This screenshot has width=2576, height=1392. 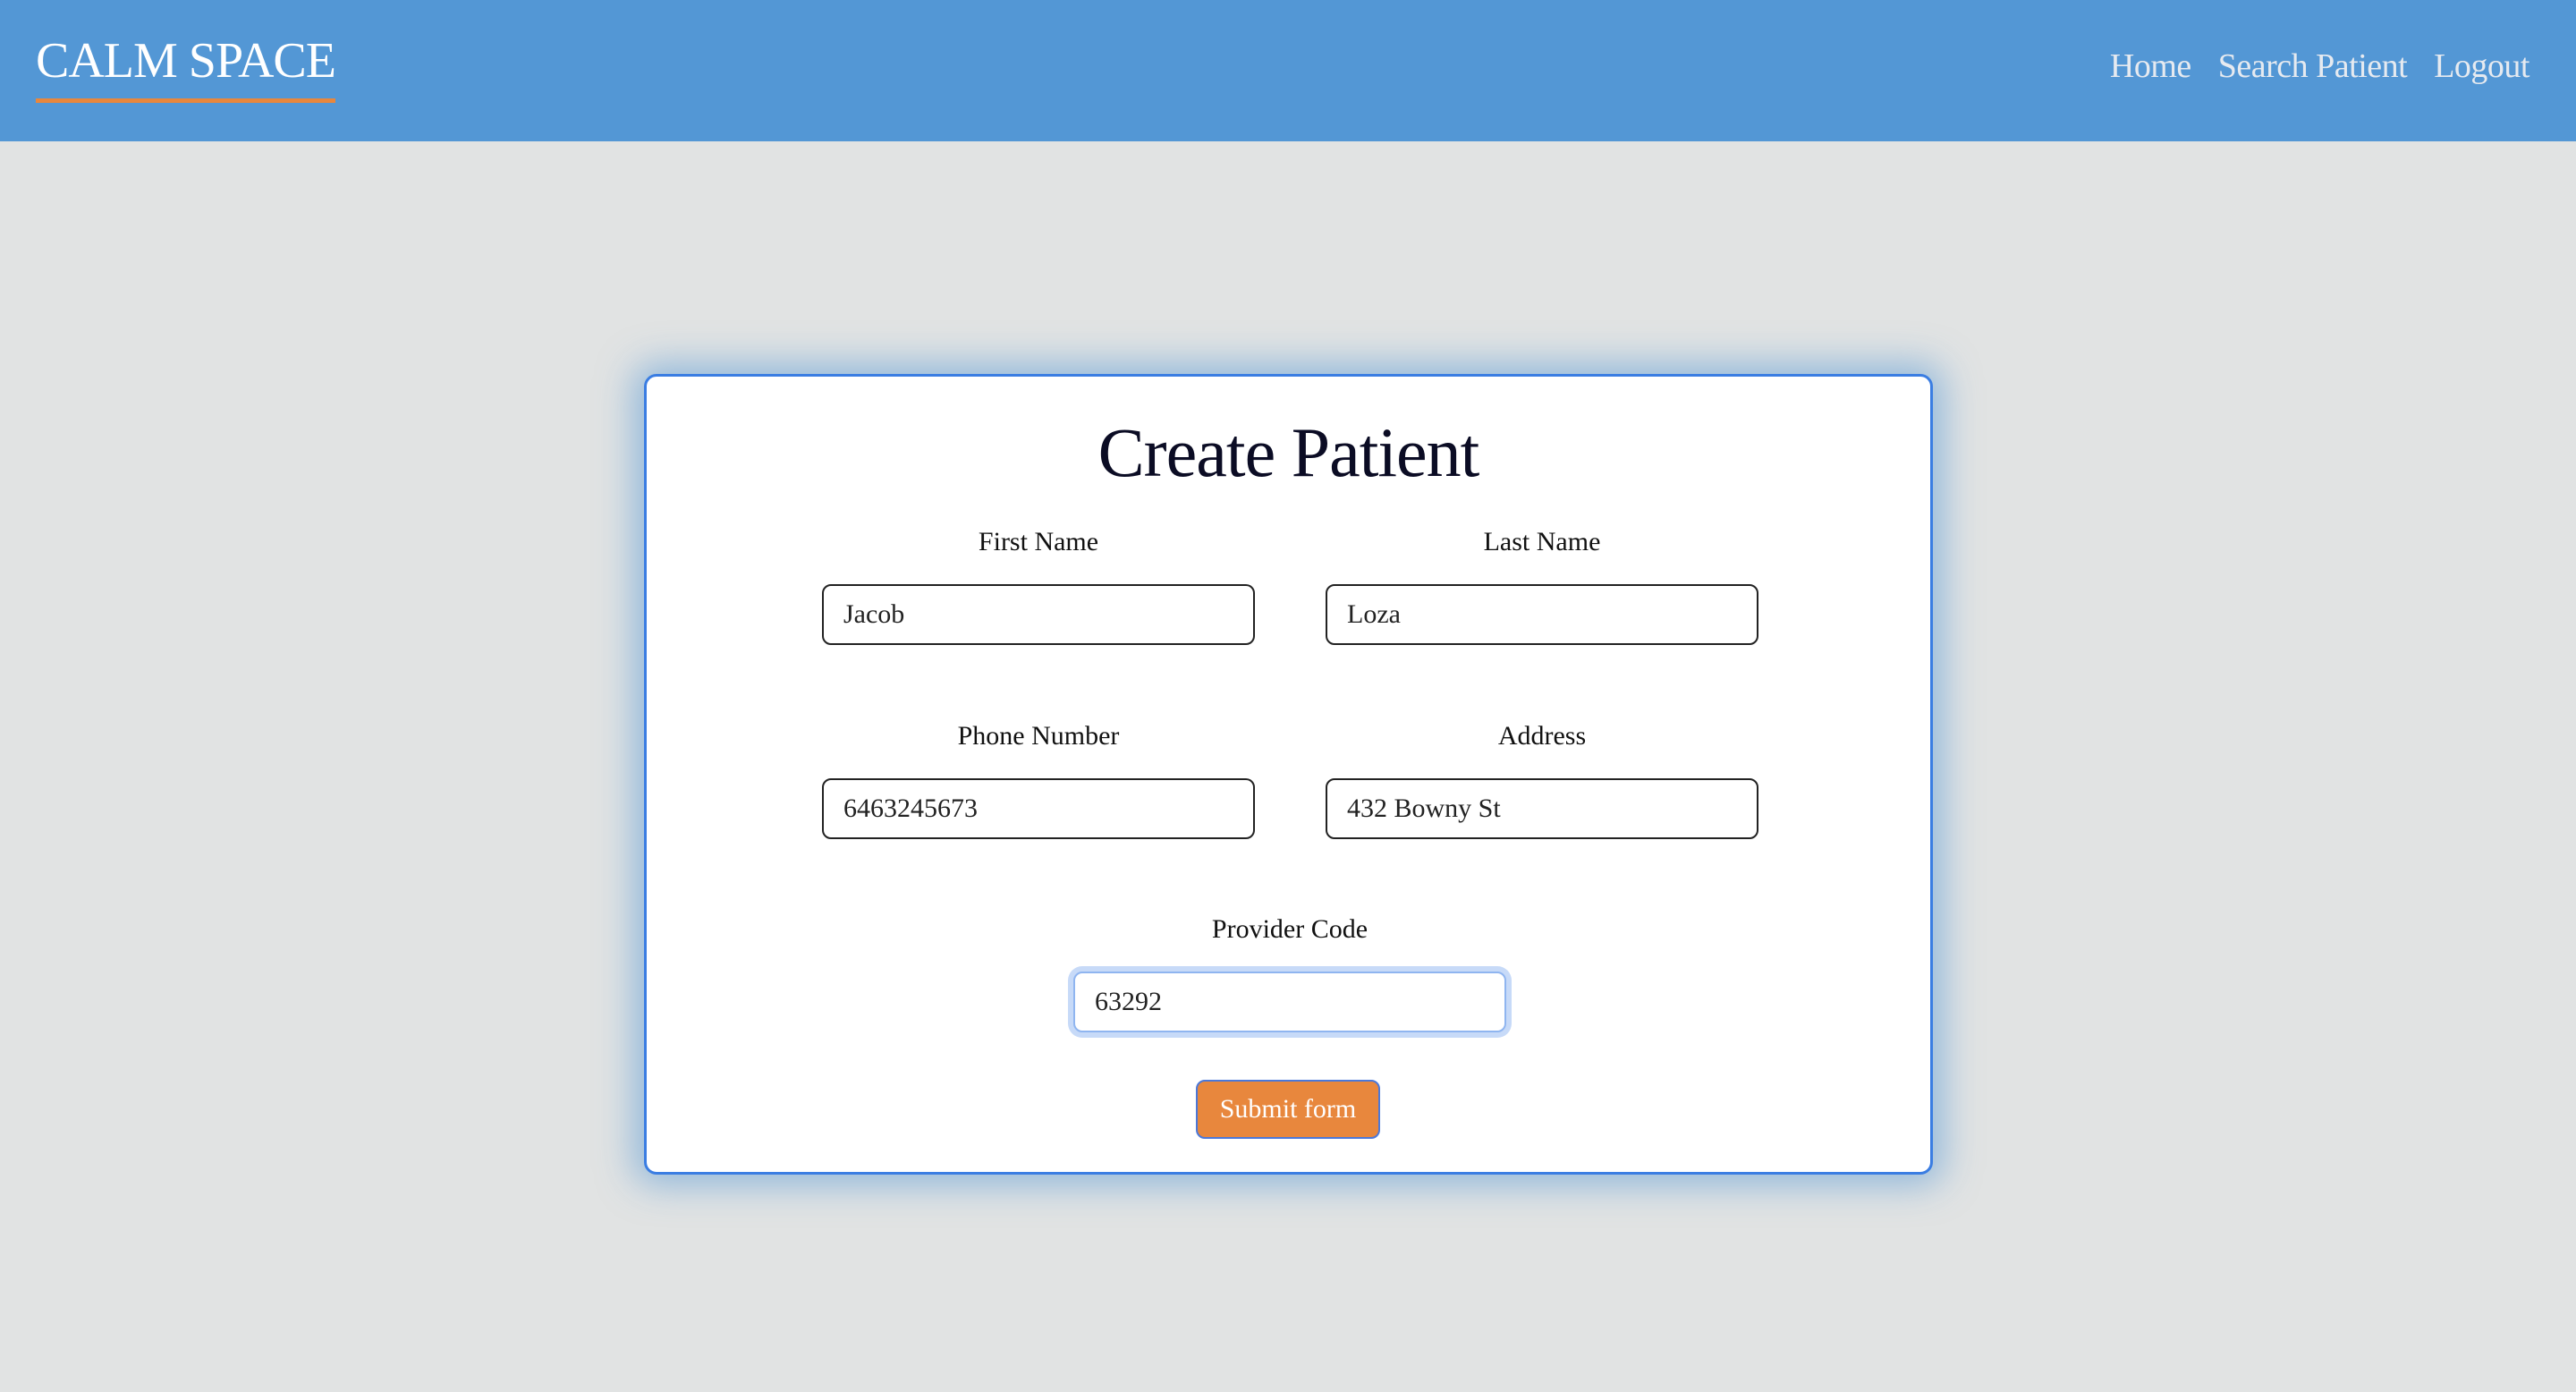 What do you see at coordinates (1038, 808) in the screenshot?
I see `phone-number-input` at bounding box center [1038, 808].